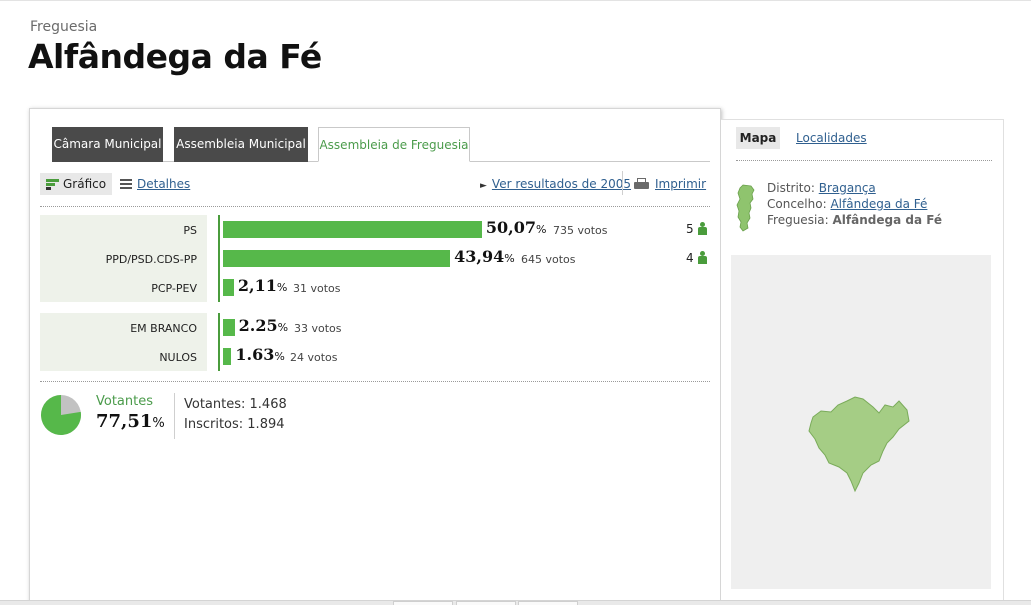  I want to click on bar-chart-icon, so click(52, 185).